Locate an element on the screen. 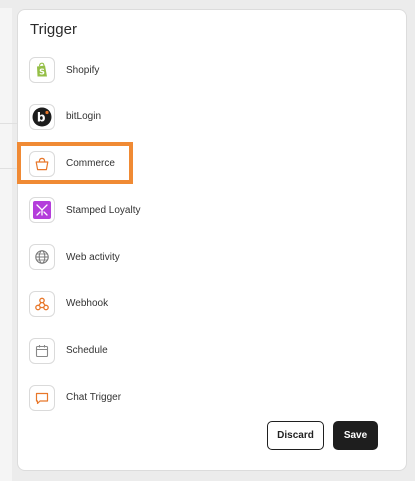 This screenshot has width=415, height=481. trigger-label: Web activity is located at coordinates (93, 257).